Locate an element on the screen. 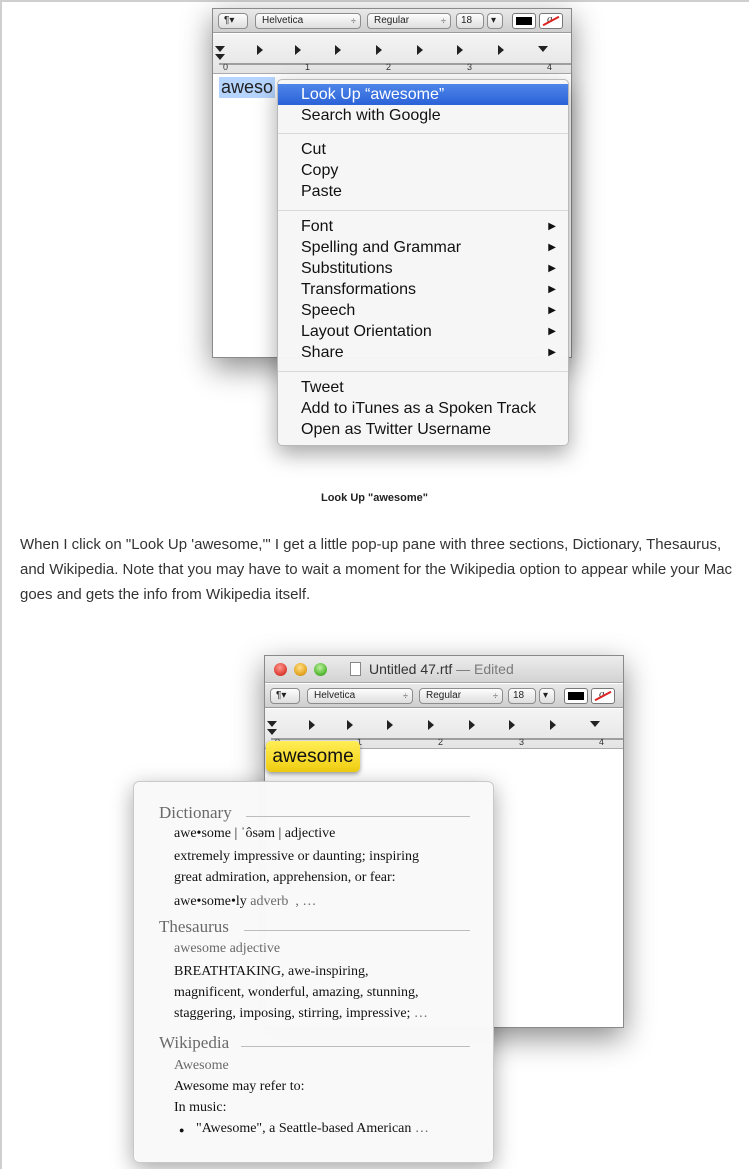 This screenshot has height=1169, width=749. ruler: 0 1 2 3 4 is located at coordinates (392, 54).